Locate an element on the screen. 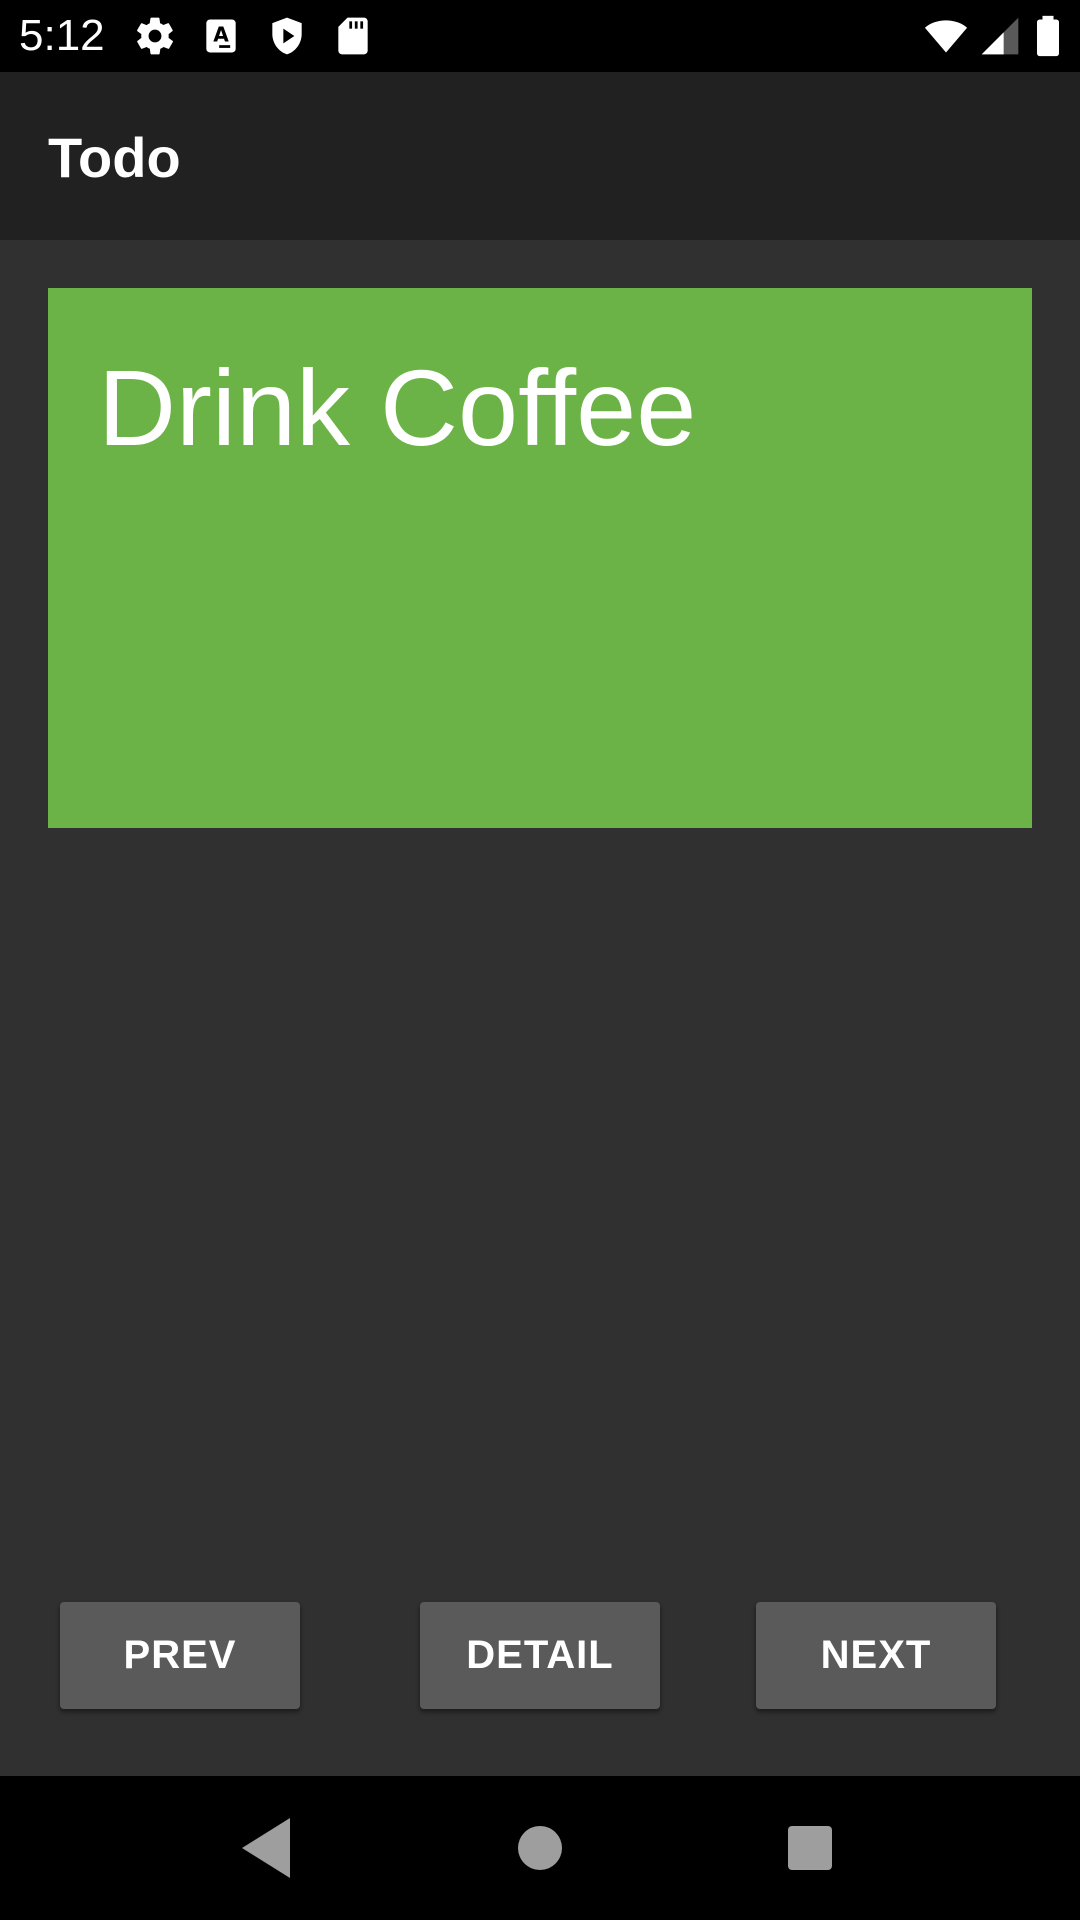 The height and width of the screenshot is (1920, 1080). nav-bar is located at coordinates (540, 1848).